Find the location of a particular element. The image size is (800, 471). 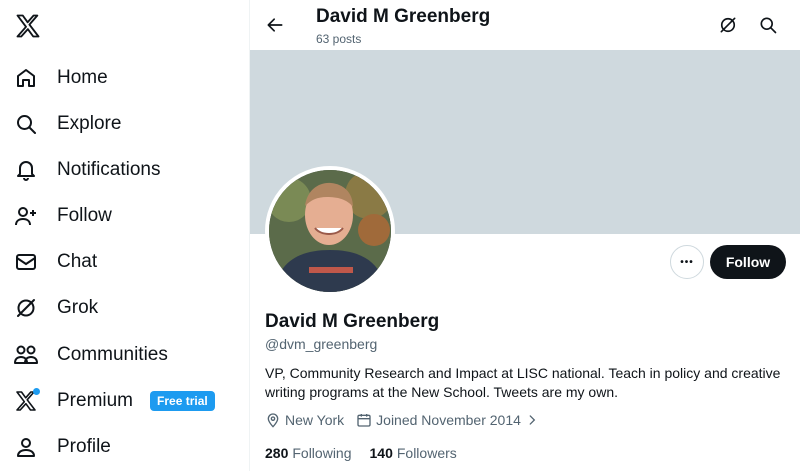

sidebar-item-home: Home is located at coordinates (60, 78).